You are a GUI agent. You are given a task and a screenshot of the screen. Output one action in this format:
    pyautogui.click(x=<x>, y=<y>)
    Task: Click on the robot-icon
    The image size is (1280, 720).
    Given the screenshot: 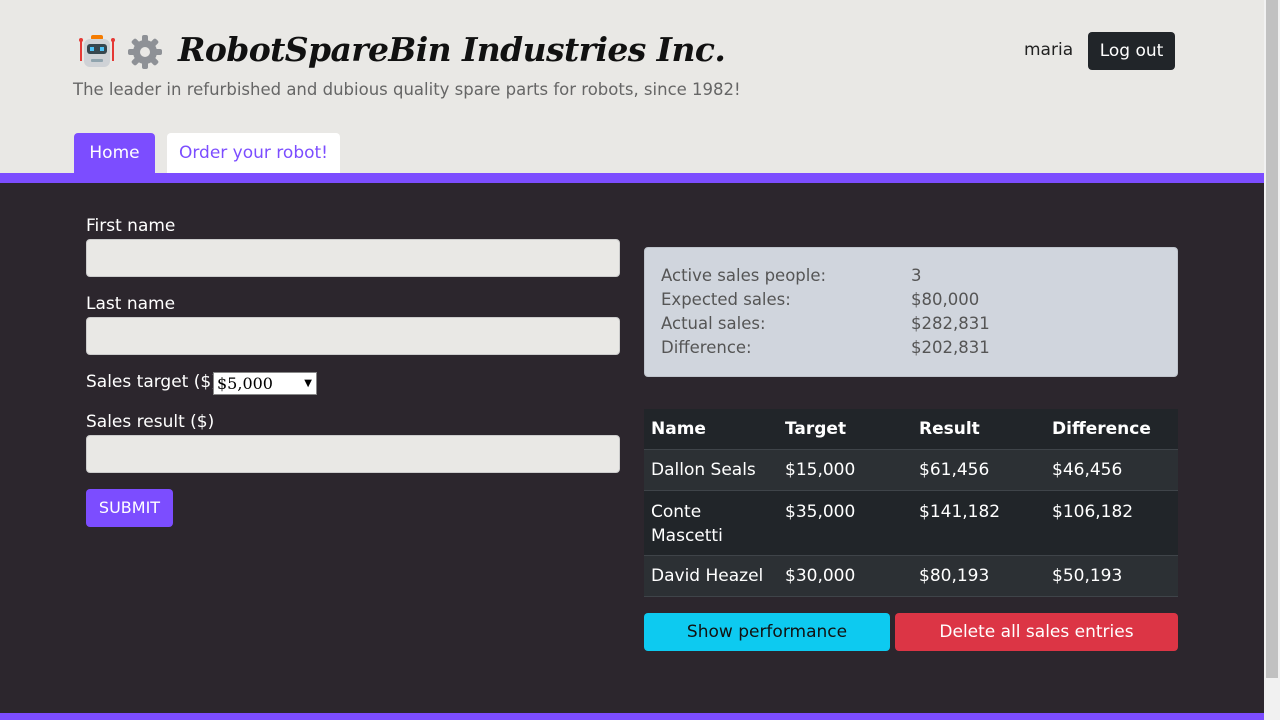 What is the action you would take?
    pyautogui.click(x=97, y=52)
    